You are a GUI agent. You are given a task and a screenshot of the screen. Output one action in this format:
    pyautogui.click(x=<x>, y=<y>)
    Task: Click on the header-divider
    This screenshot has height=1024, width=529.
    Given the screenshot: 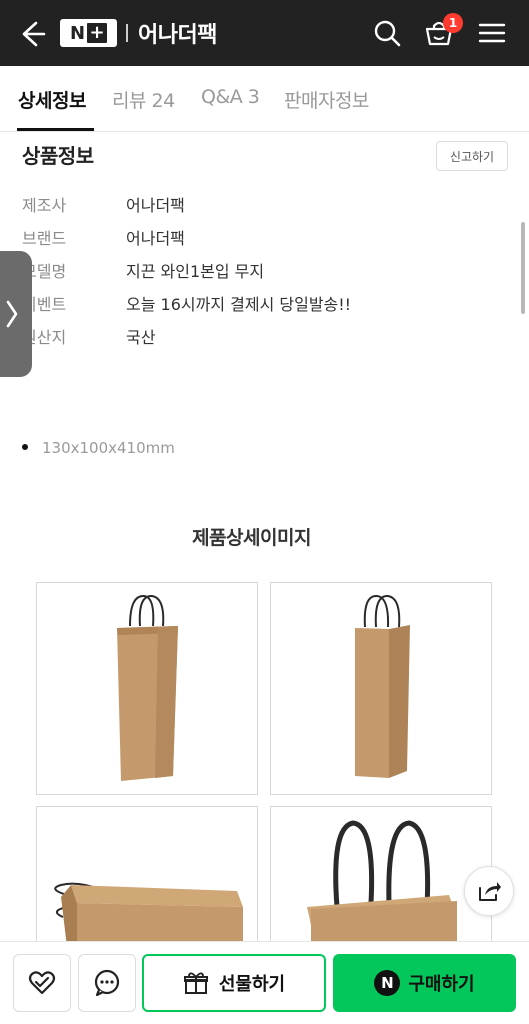 What is the action you would take?
    pyautogui.click(x=127, y=33)
    